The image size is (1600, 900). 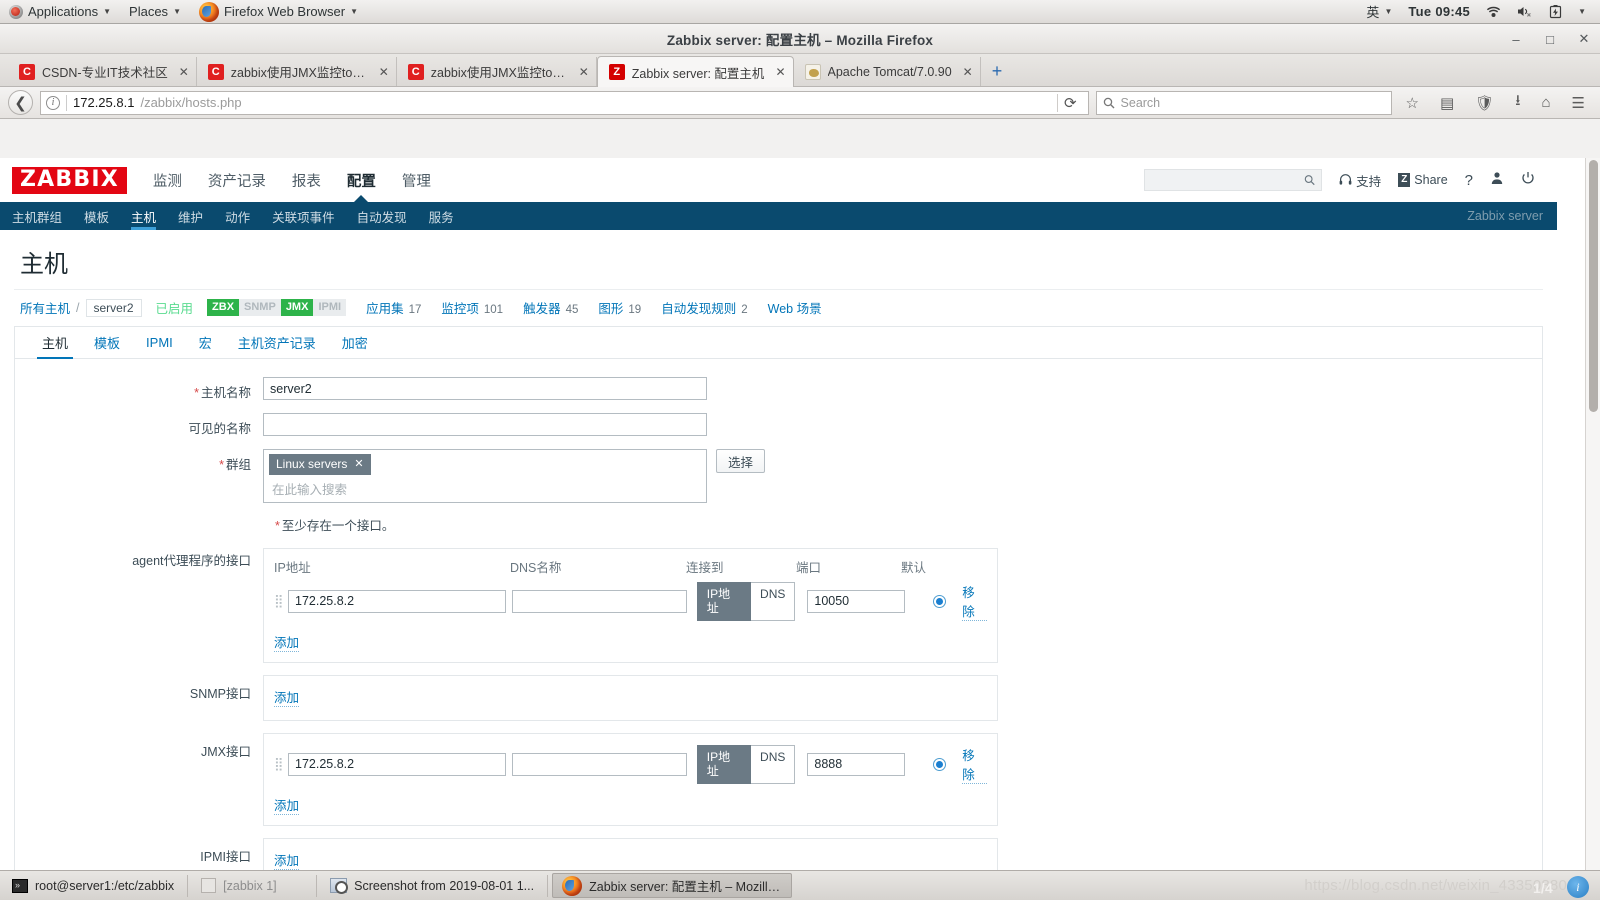 What do you see at coordinates (287, 860) in the screenshot?
I see `ipmi-add-link: 添加` at bounding box center [287, 860].